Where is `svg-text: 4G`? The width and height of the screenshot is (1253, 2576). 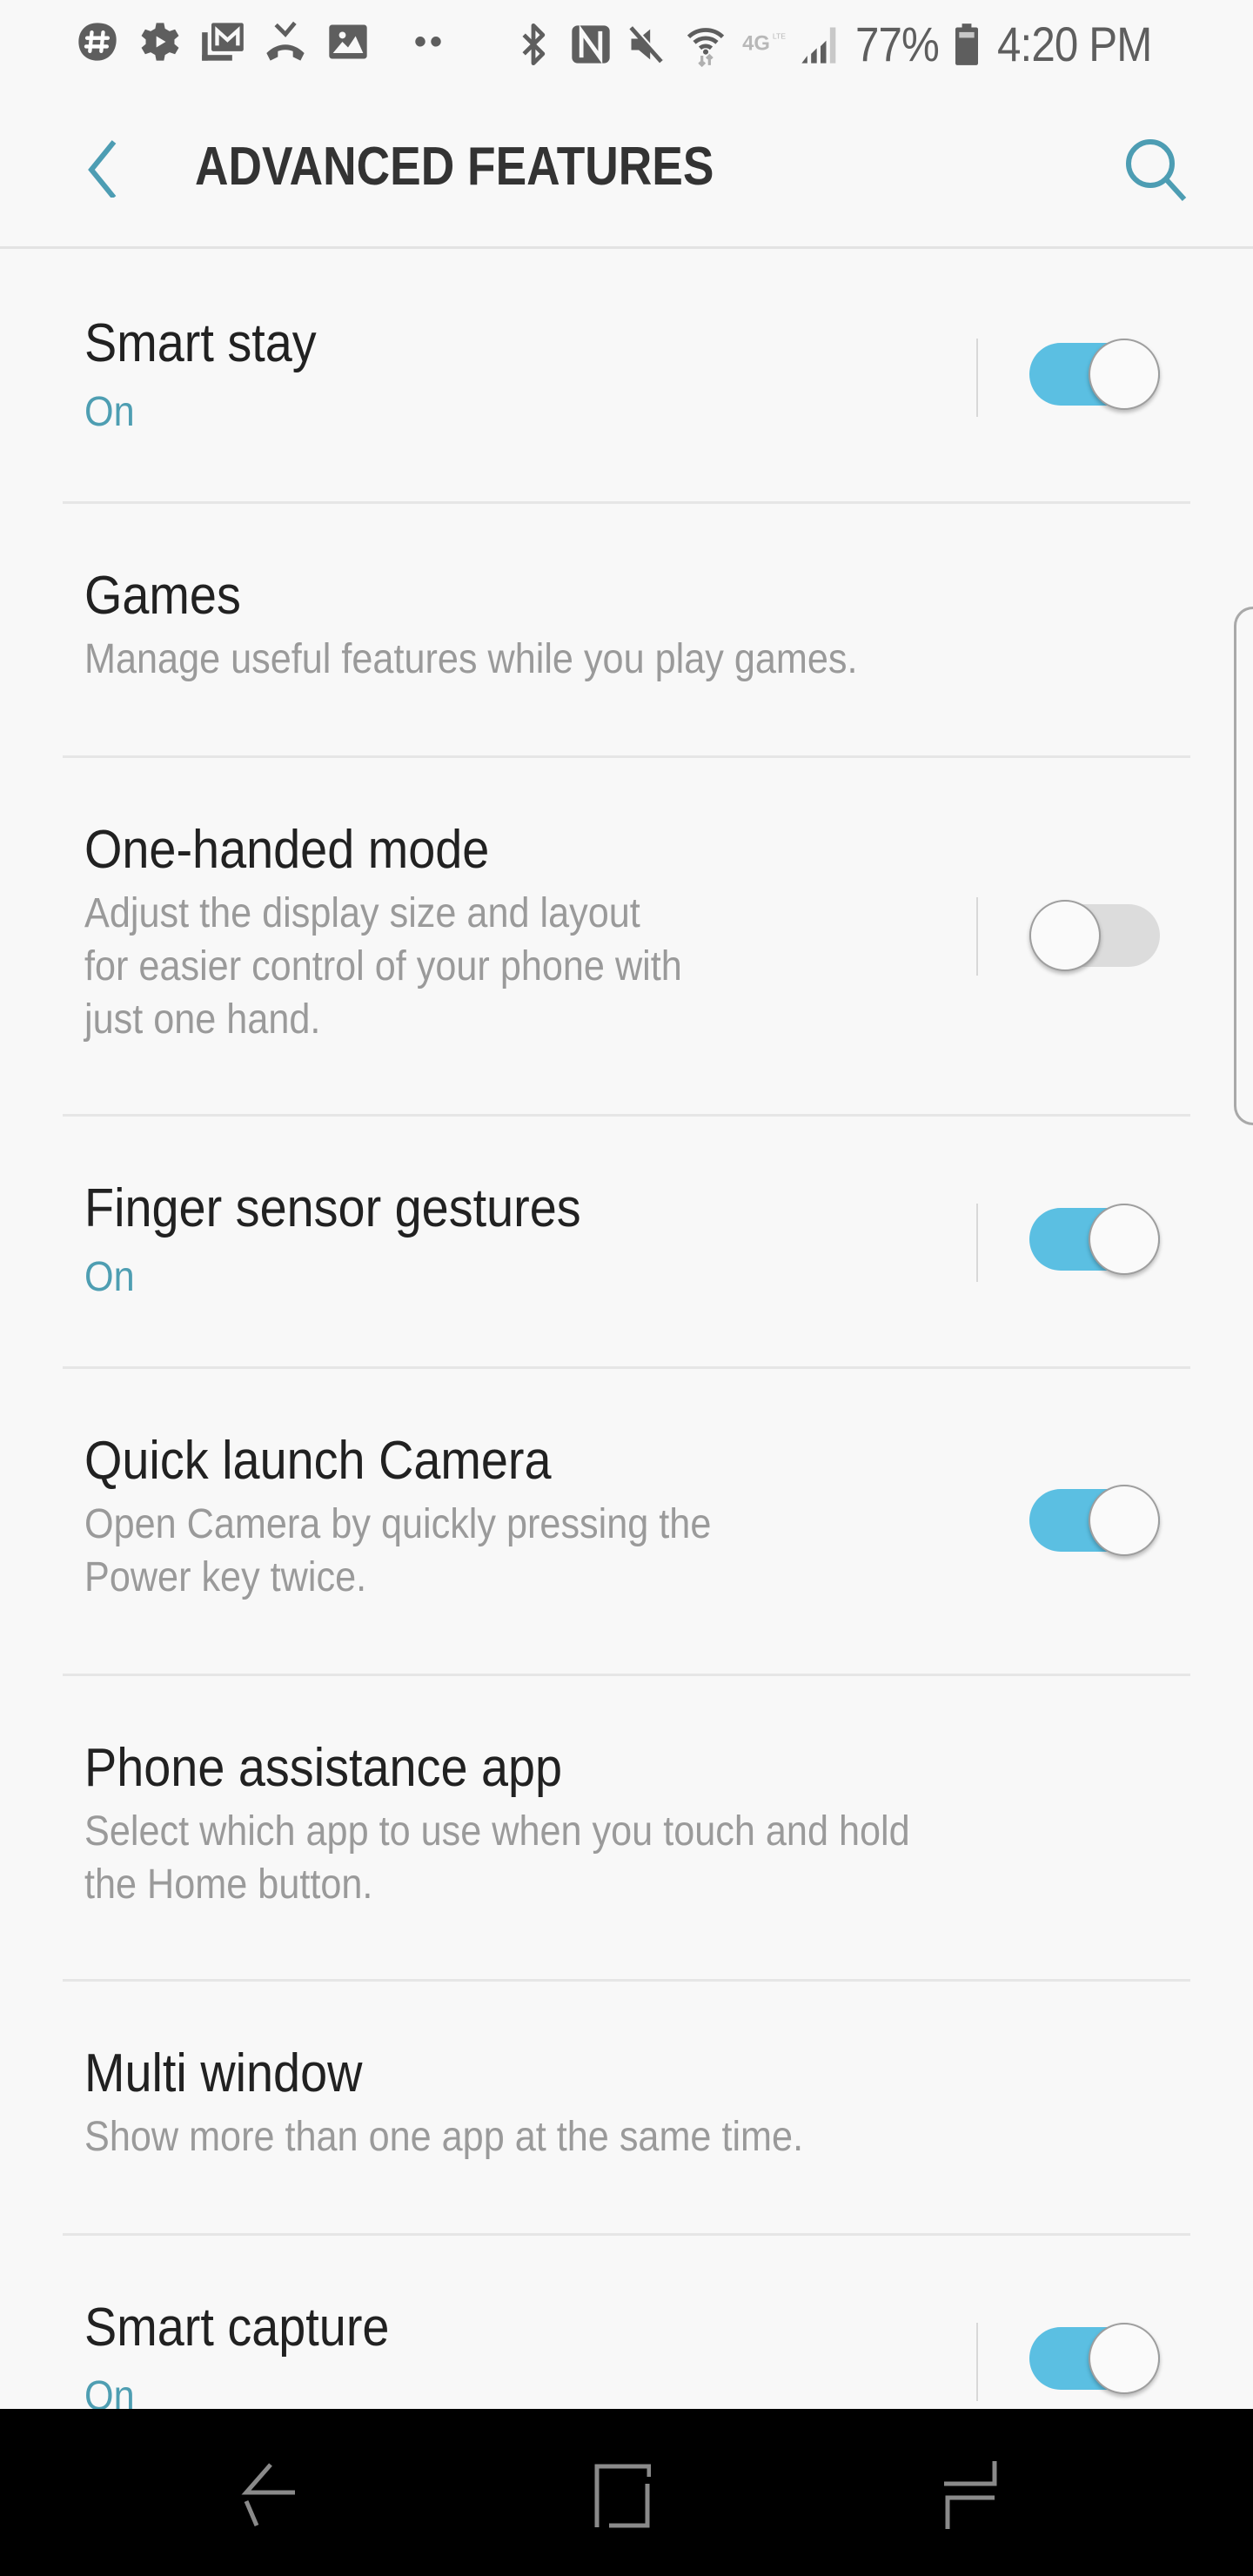
svg-text: 4G is located at coordinates (757, 43).